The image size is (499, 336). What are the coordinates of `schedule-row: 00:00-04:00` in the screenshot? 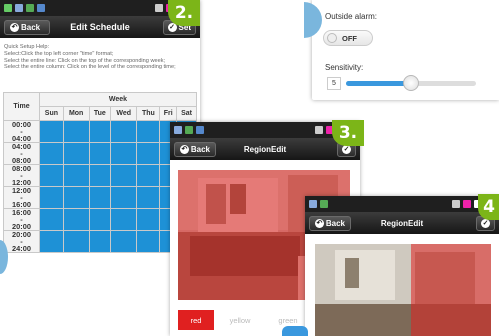 It's located at (100, 131).